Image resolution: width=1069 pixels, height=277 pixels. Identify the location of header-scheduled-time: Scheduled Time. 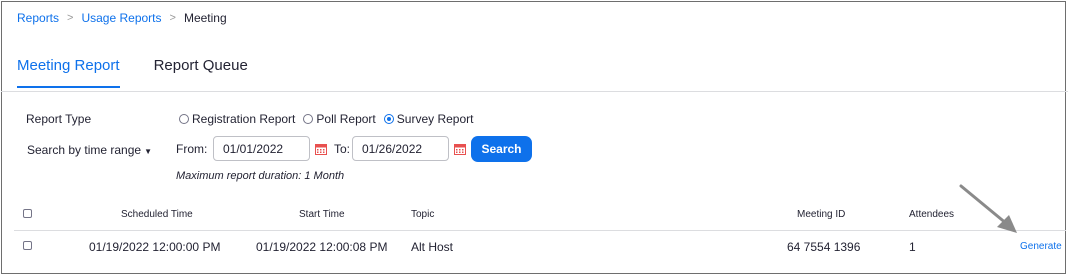
(157, 214).